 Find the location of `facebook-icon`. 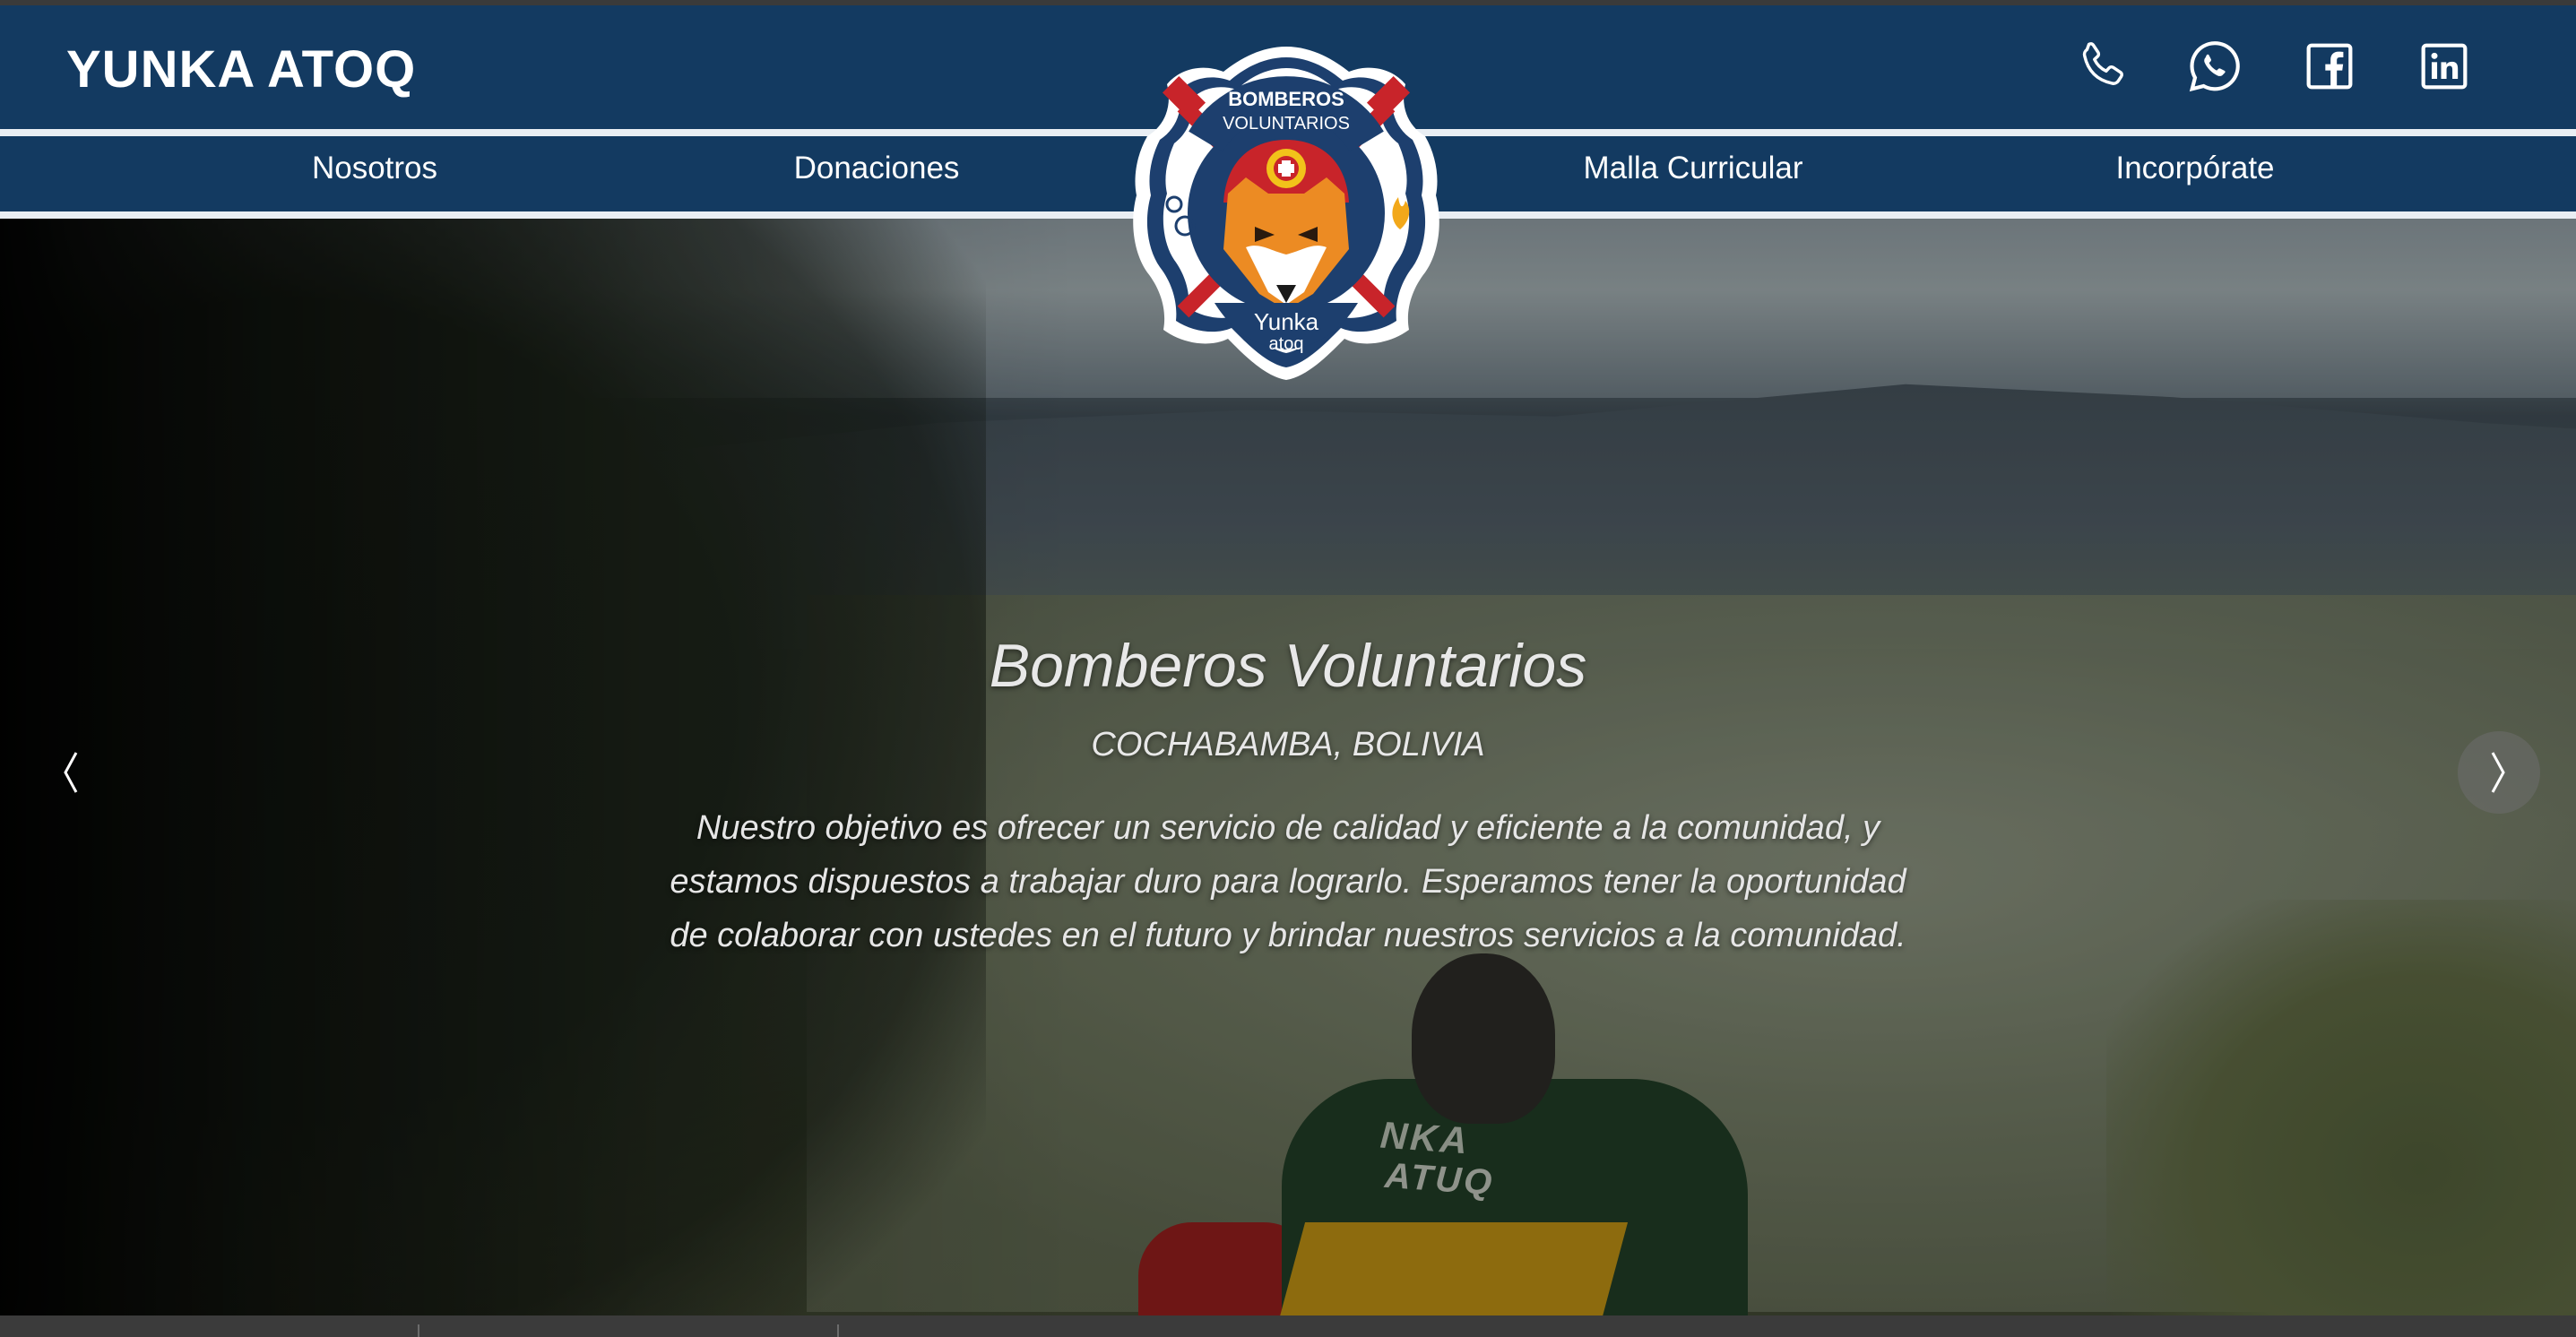

facebook-icon is located at coordinates (2329, 66).